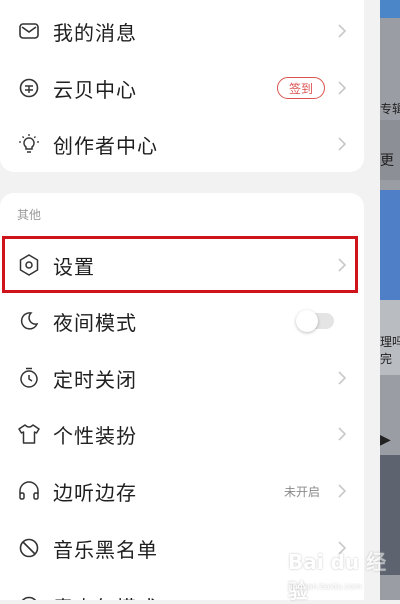  I want to click on menu-item-label: 边听边存, so click(95, 492).